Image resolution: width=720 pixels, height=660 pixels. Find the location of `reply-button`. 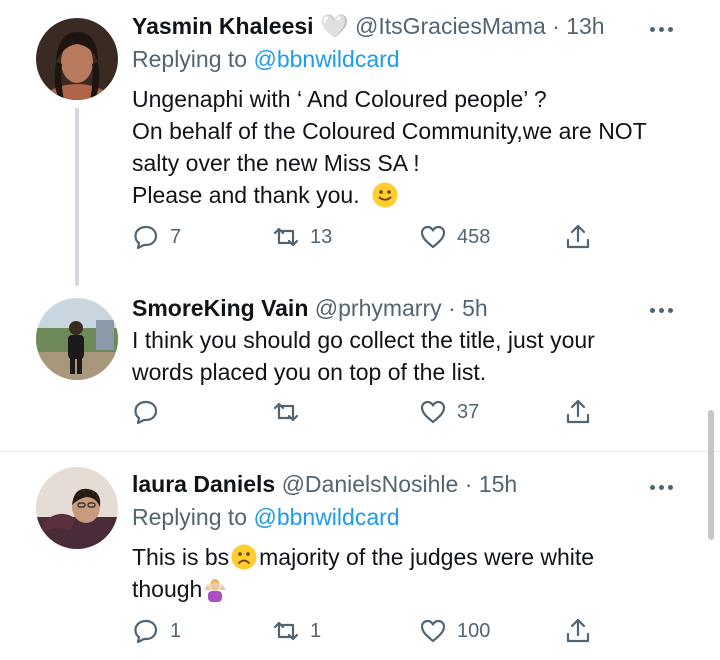

reply-button is located at coordinates (151, 412).